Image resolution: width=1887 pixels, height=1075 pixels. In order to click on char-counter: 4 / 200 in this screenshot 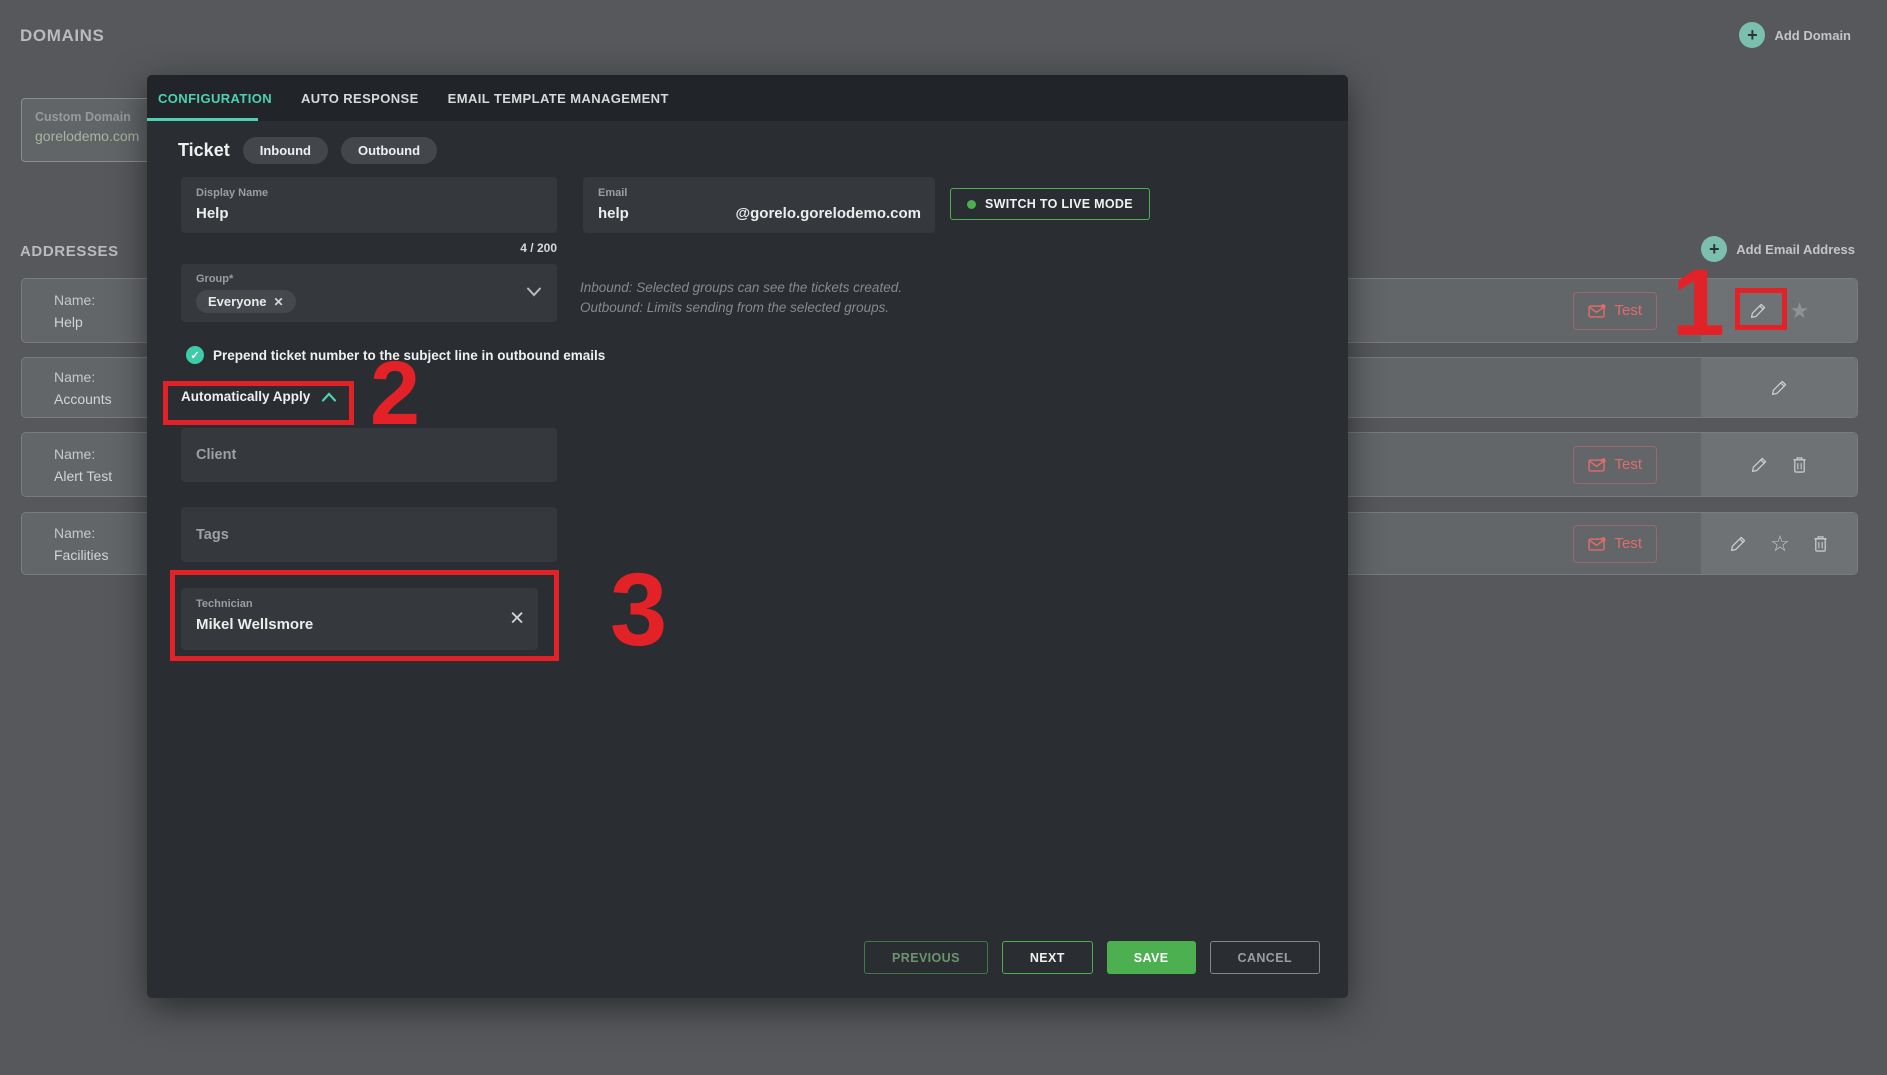, I will do `click(538, 248)`.